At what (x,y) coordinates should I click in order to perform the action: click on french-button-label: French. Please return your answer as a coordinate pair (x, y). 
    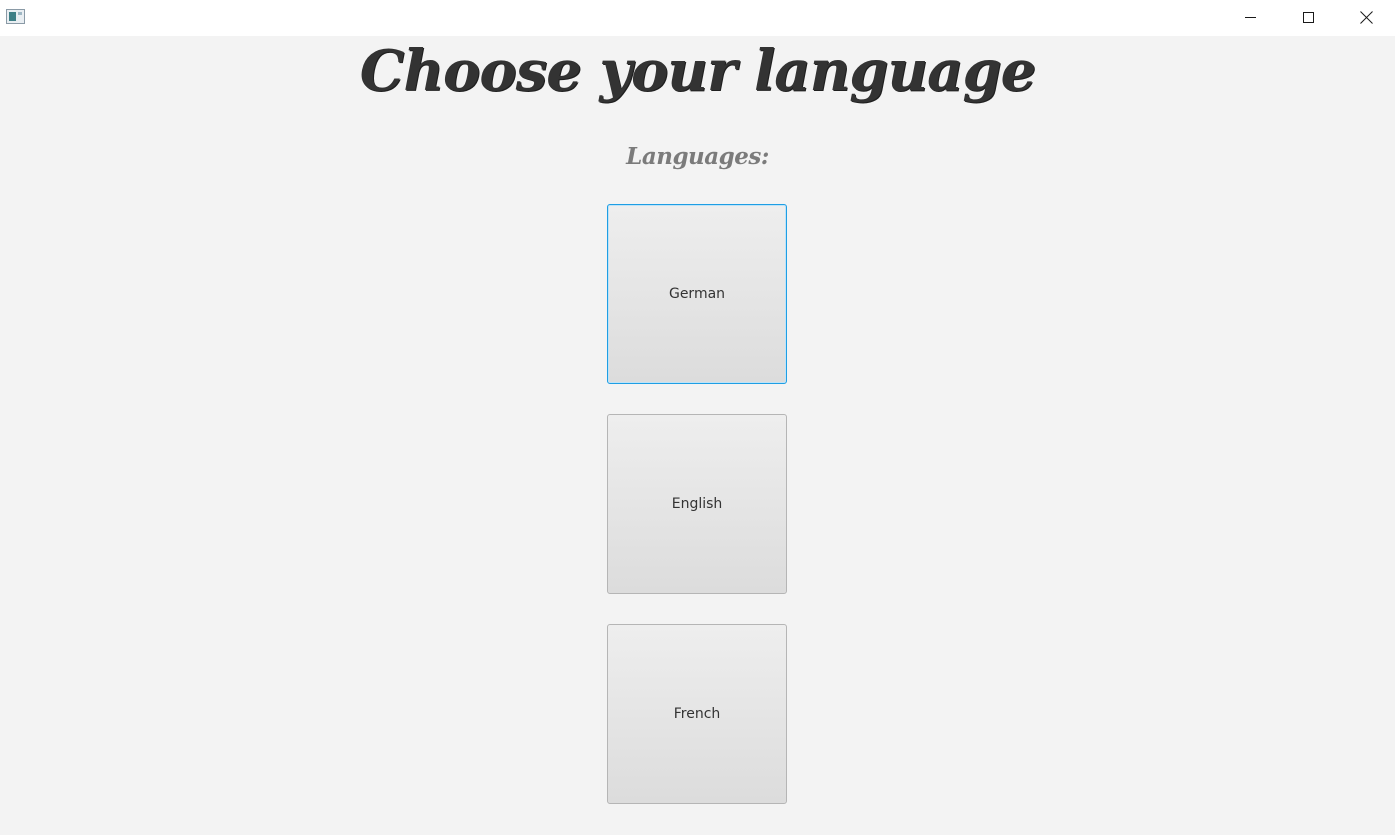
    Looking at the image, I should click on (697, 714).